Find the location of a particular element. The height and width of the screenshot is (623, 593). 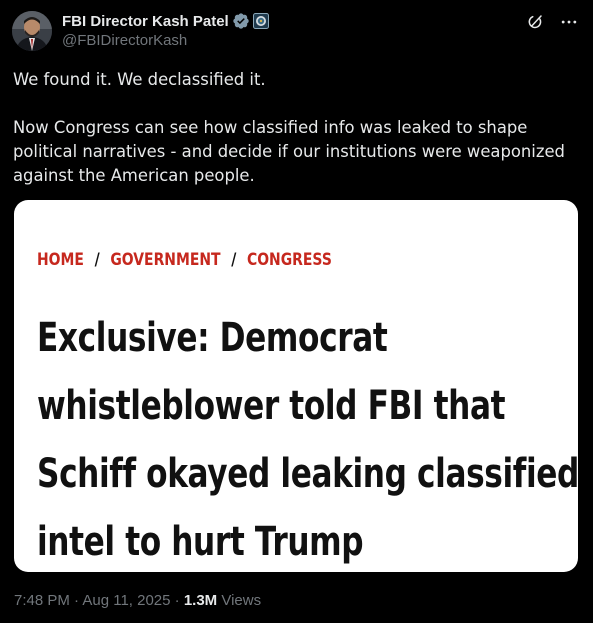

headline-line: Exclusive: Democrat is located at coordinates (212, 338).